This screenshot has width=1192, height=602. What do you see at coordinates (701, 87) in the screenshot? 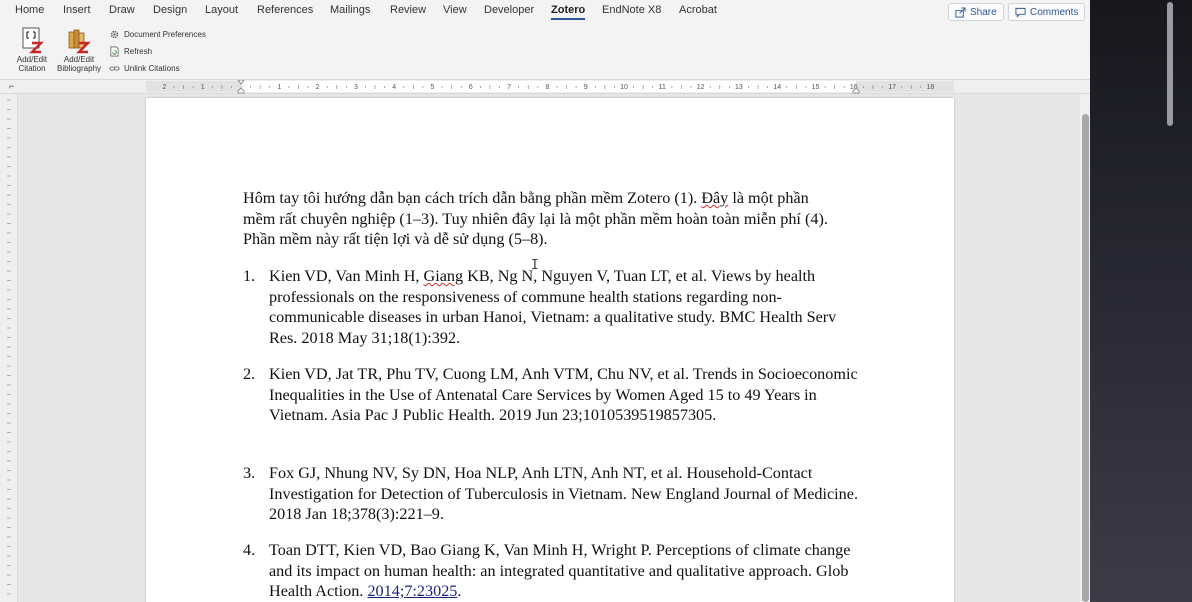
I see `ruler-number: 12` at bounding box center [701, 87].